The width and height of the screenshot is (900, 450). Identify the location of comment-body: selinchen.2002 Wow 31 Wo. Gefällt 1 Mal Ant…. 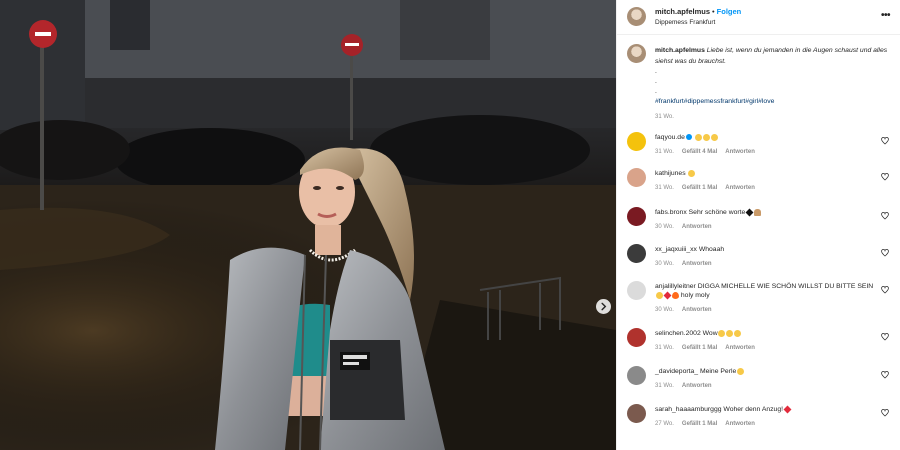
(765, 341).